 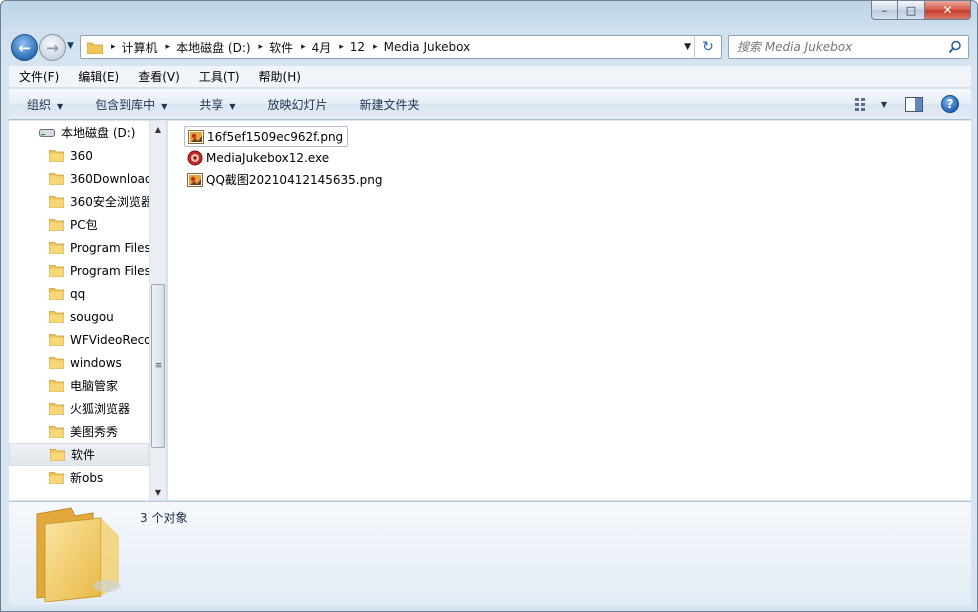 I want to click on organize-button: 组织 ▼, so click(x=43, y=104).